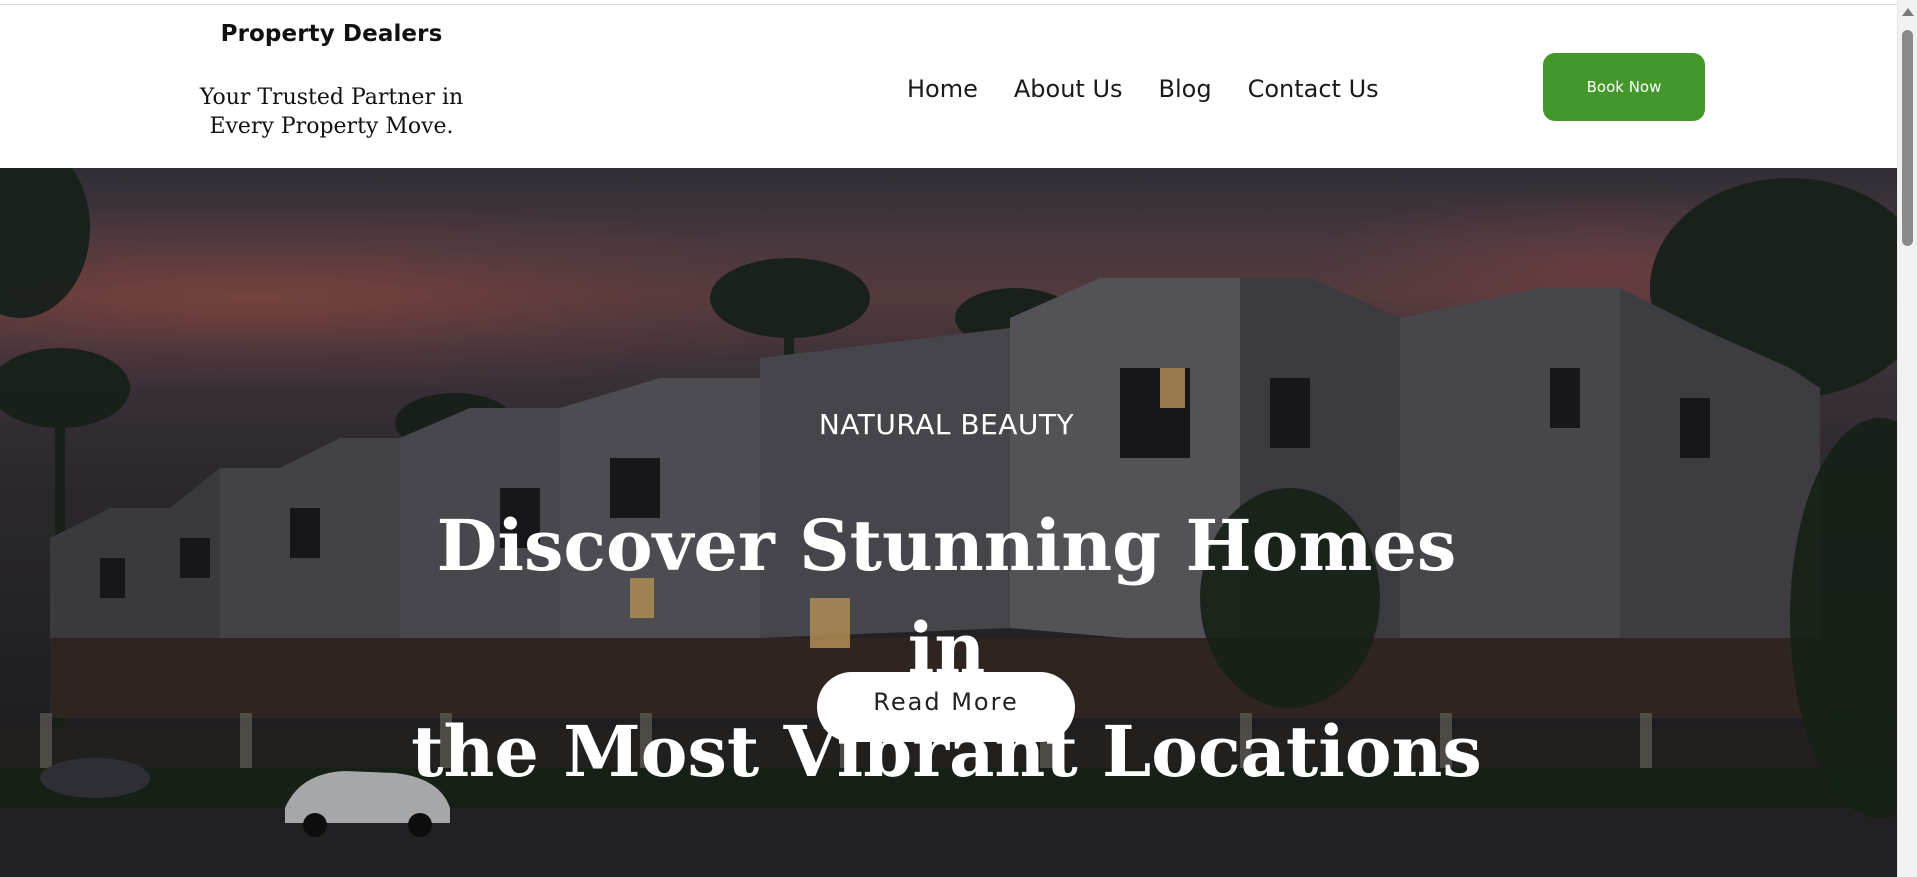  Describe the element at coordinates (331, 34) in the screenshot. I see `brand-name: Property Dealers` at that location.